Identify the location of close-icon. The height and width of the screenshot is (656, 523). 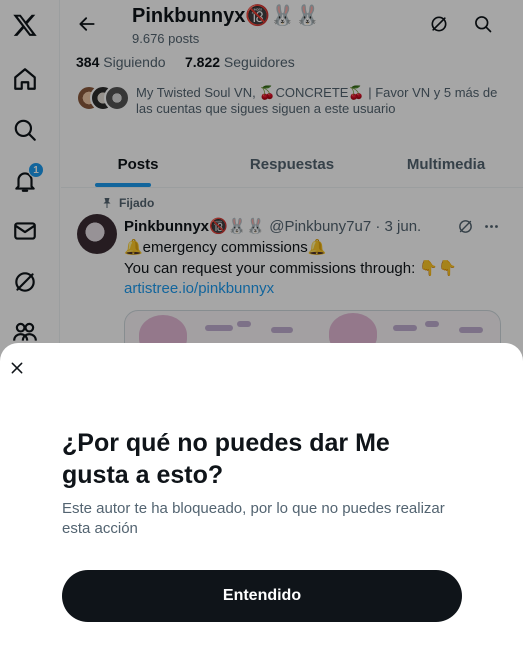
(17, 368).